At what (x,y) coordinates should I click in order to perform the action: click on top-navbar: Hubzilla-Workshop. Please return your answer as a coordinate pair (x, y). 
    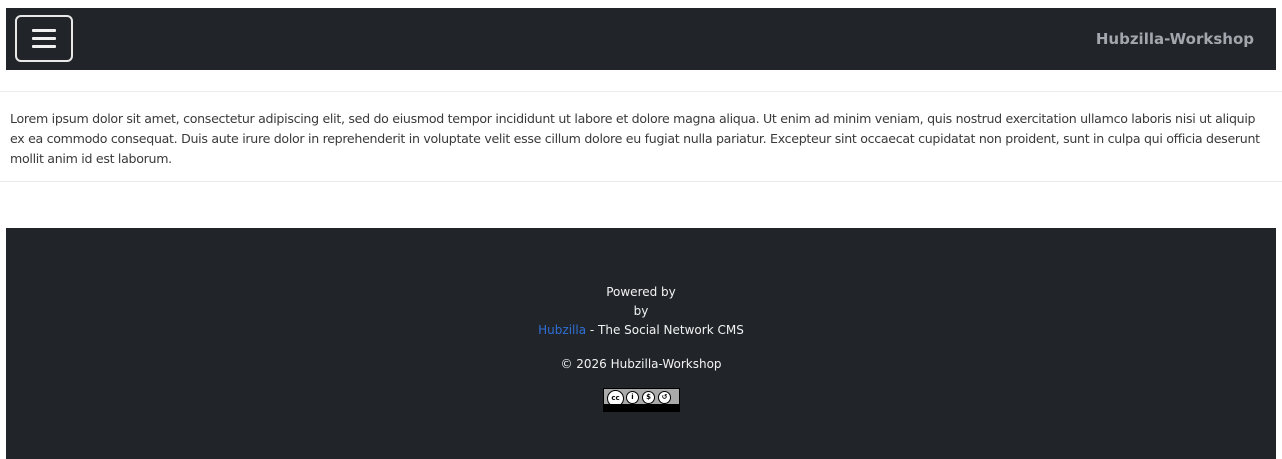
    Looking at the image, I should click on (641, 39).